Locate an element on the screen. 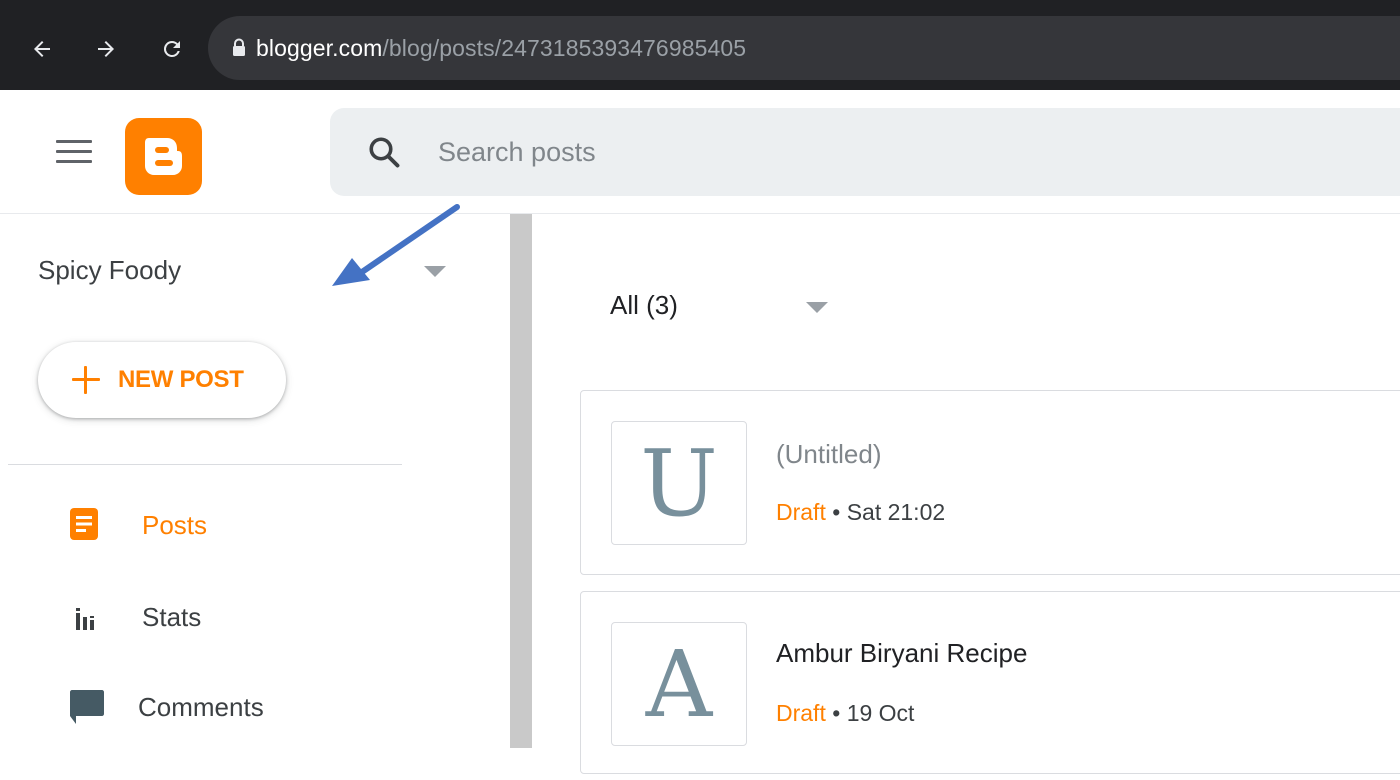 This screenshot has height=780, width=1400. sidebar-item-posts: Posts is located at coordinates (250, 526).